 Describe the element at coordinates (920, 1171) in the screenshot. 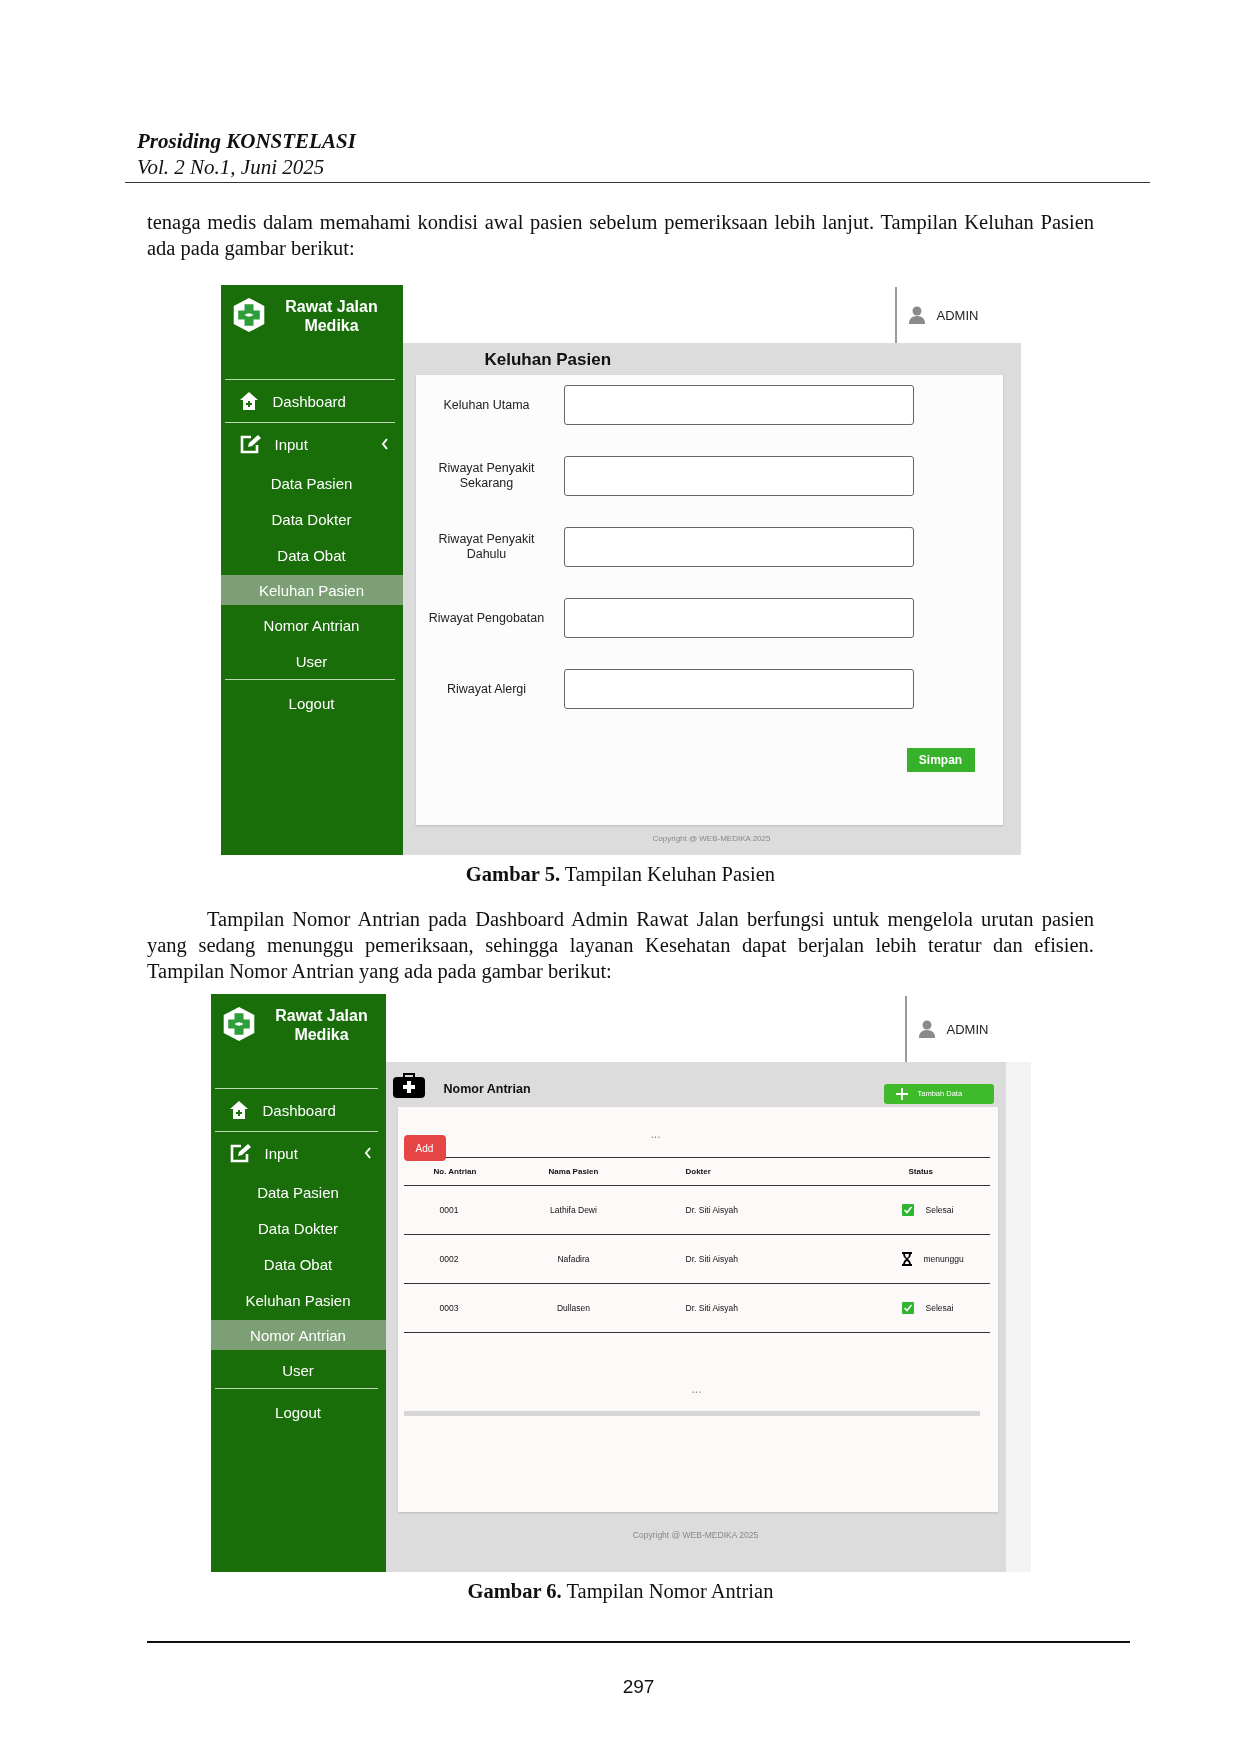

I see `column-header: Status` at that location.